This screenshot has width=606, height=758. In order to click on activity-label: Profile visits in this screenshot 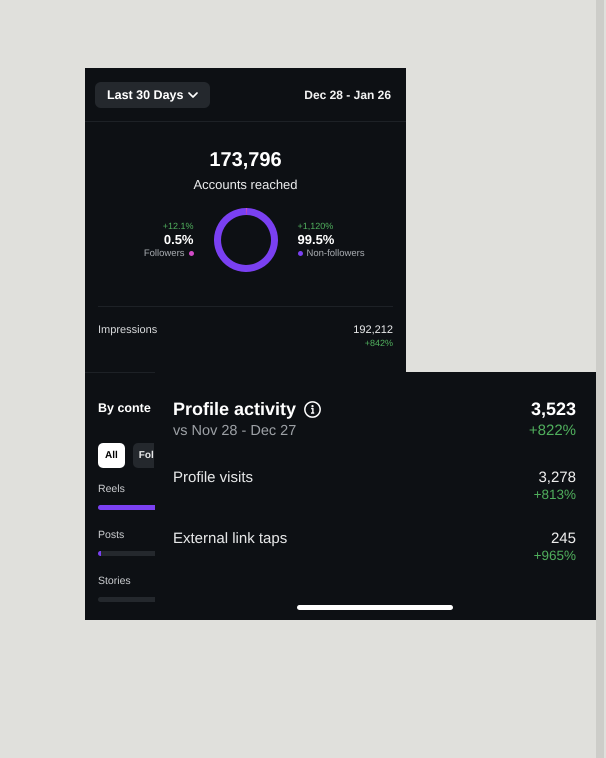, I will do `click(213, 478)`.